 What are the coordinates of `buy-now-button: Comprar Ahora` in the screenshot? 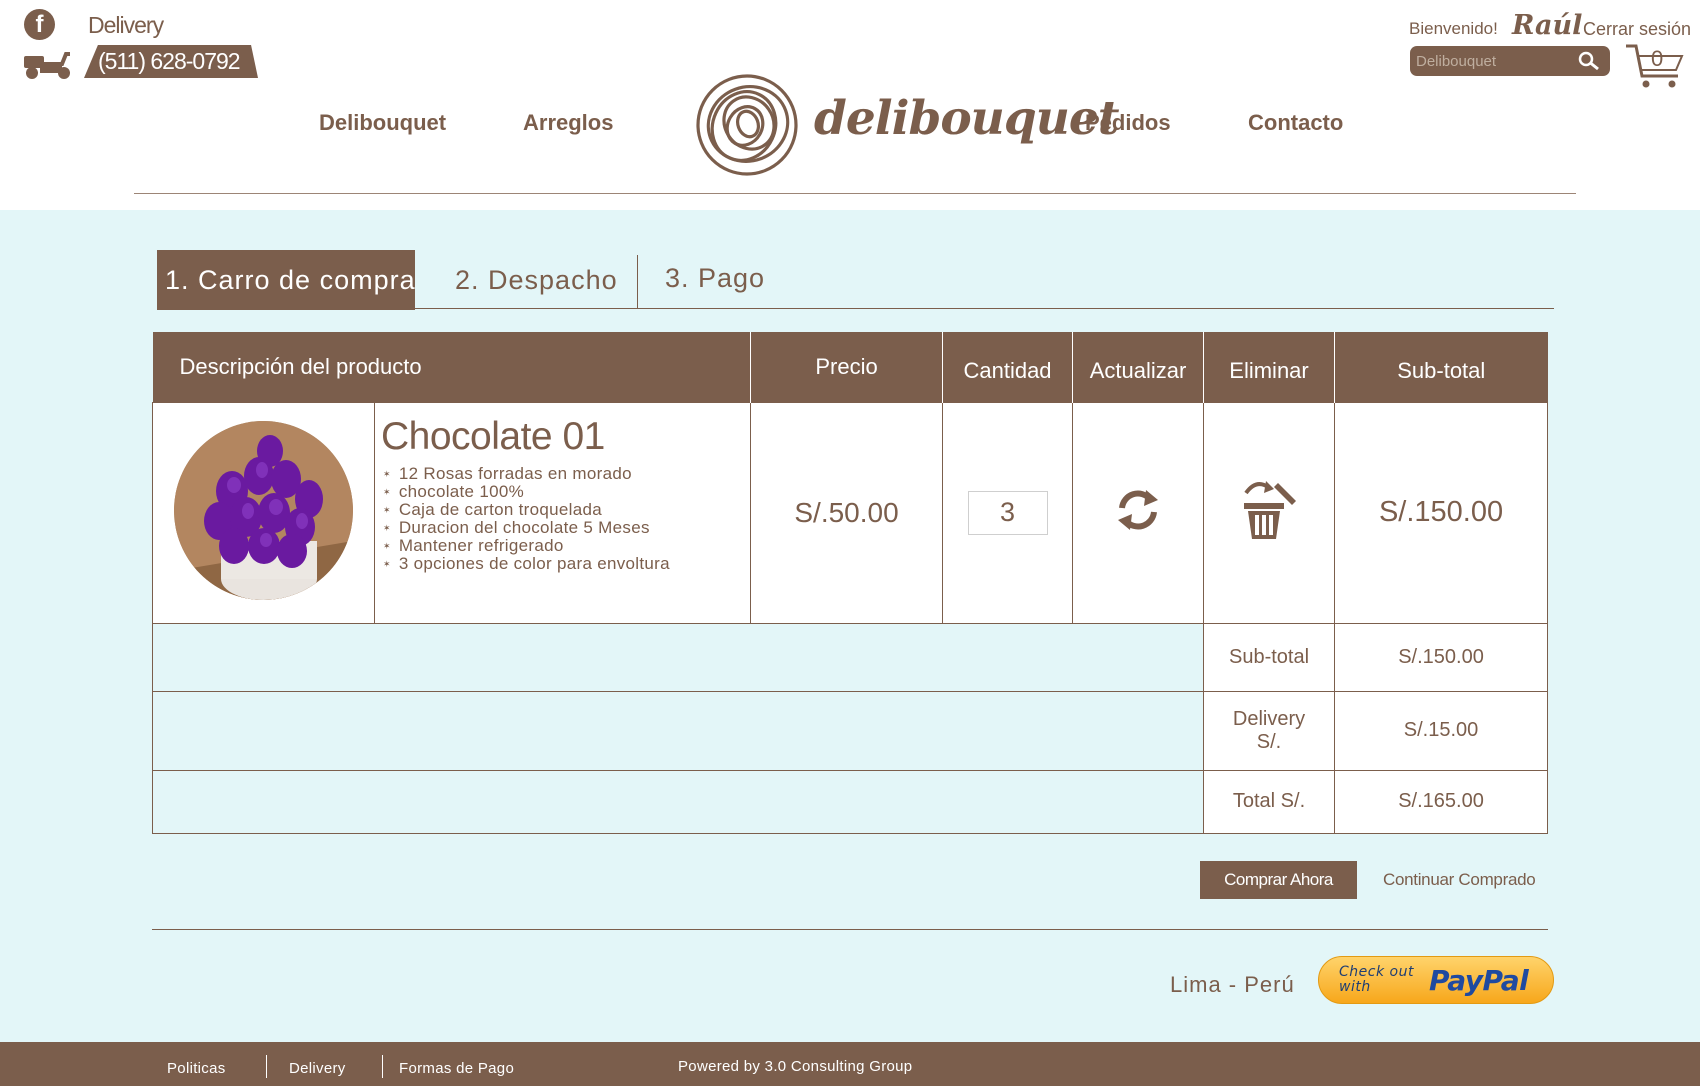 It's located at (1278, 880).